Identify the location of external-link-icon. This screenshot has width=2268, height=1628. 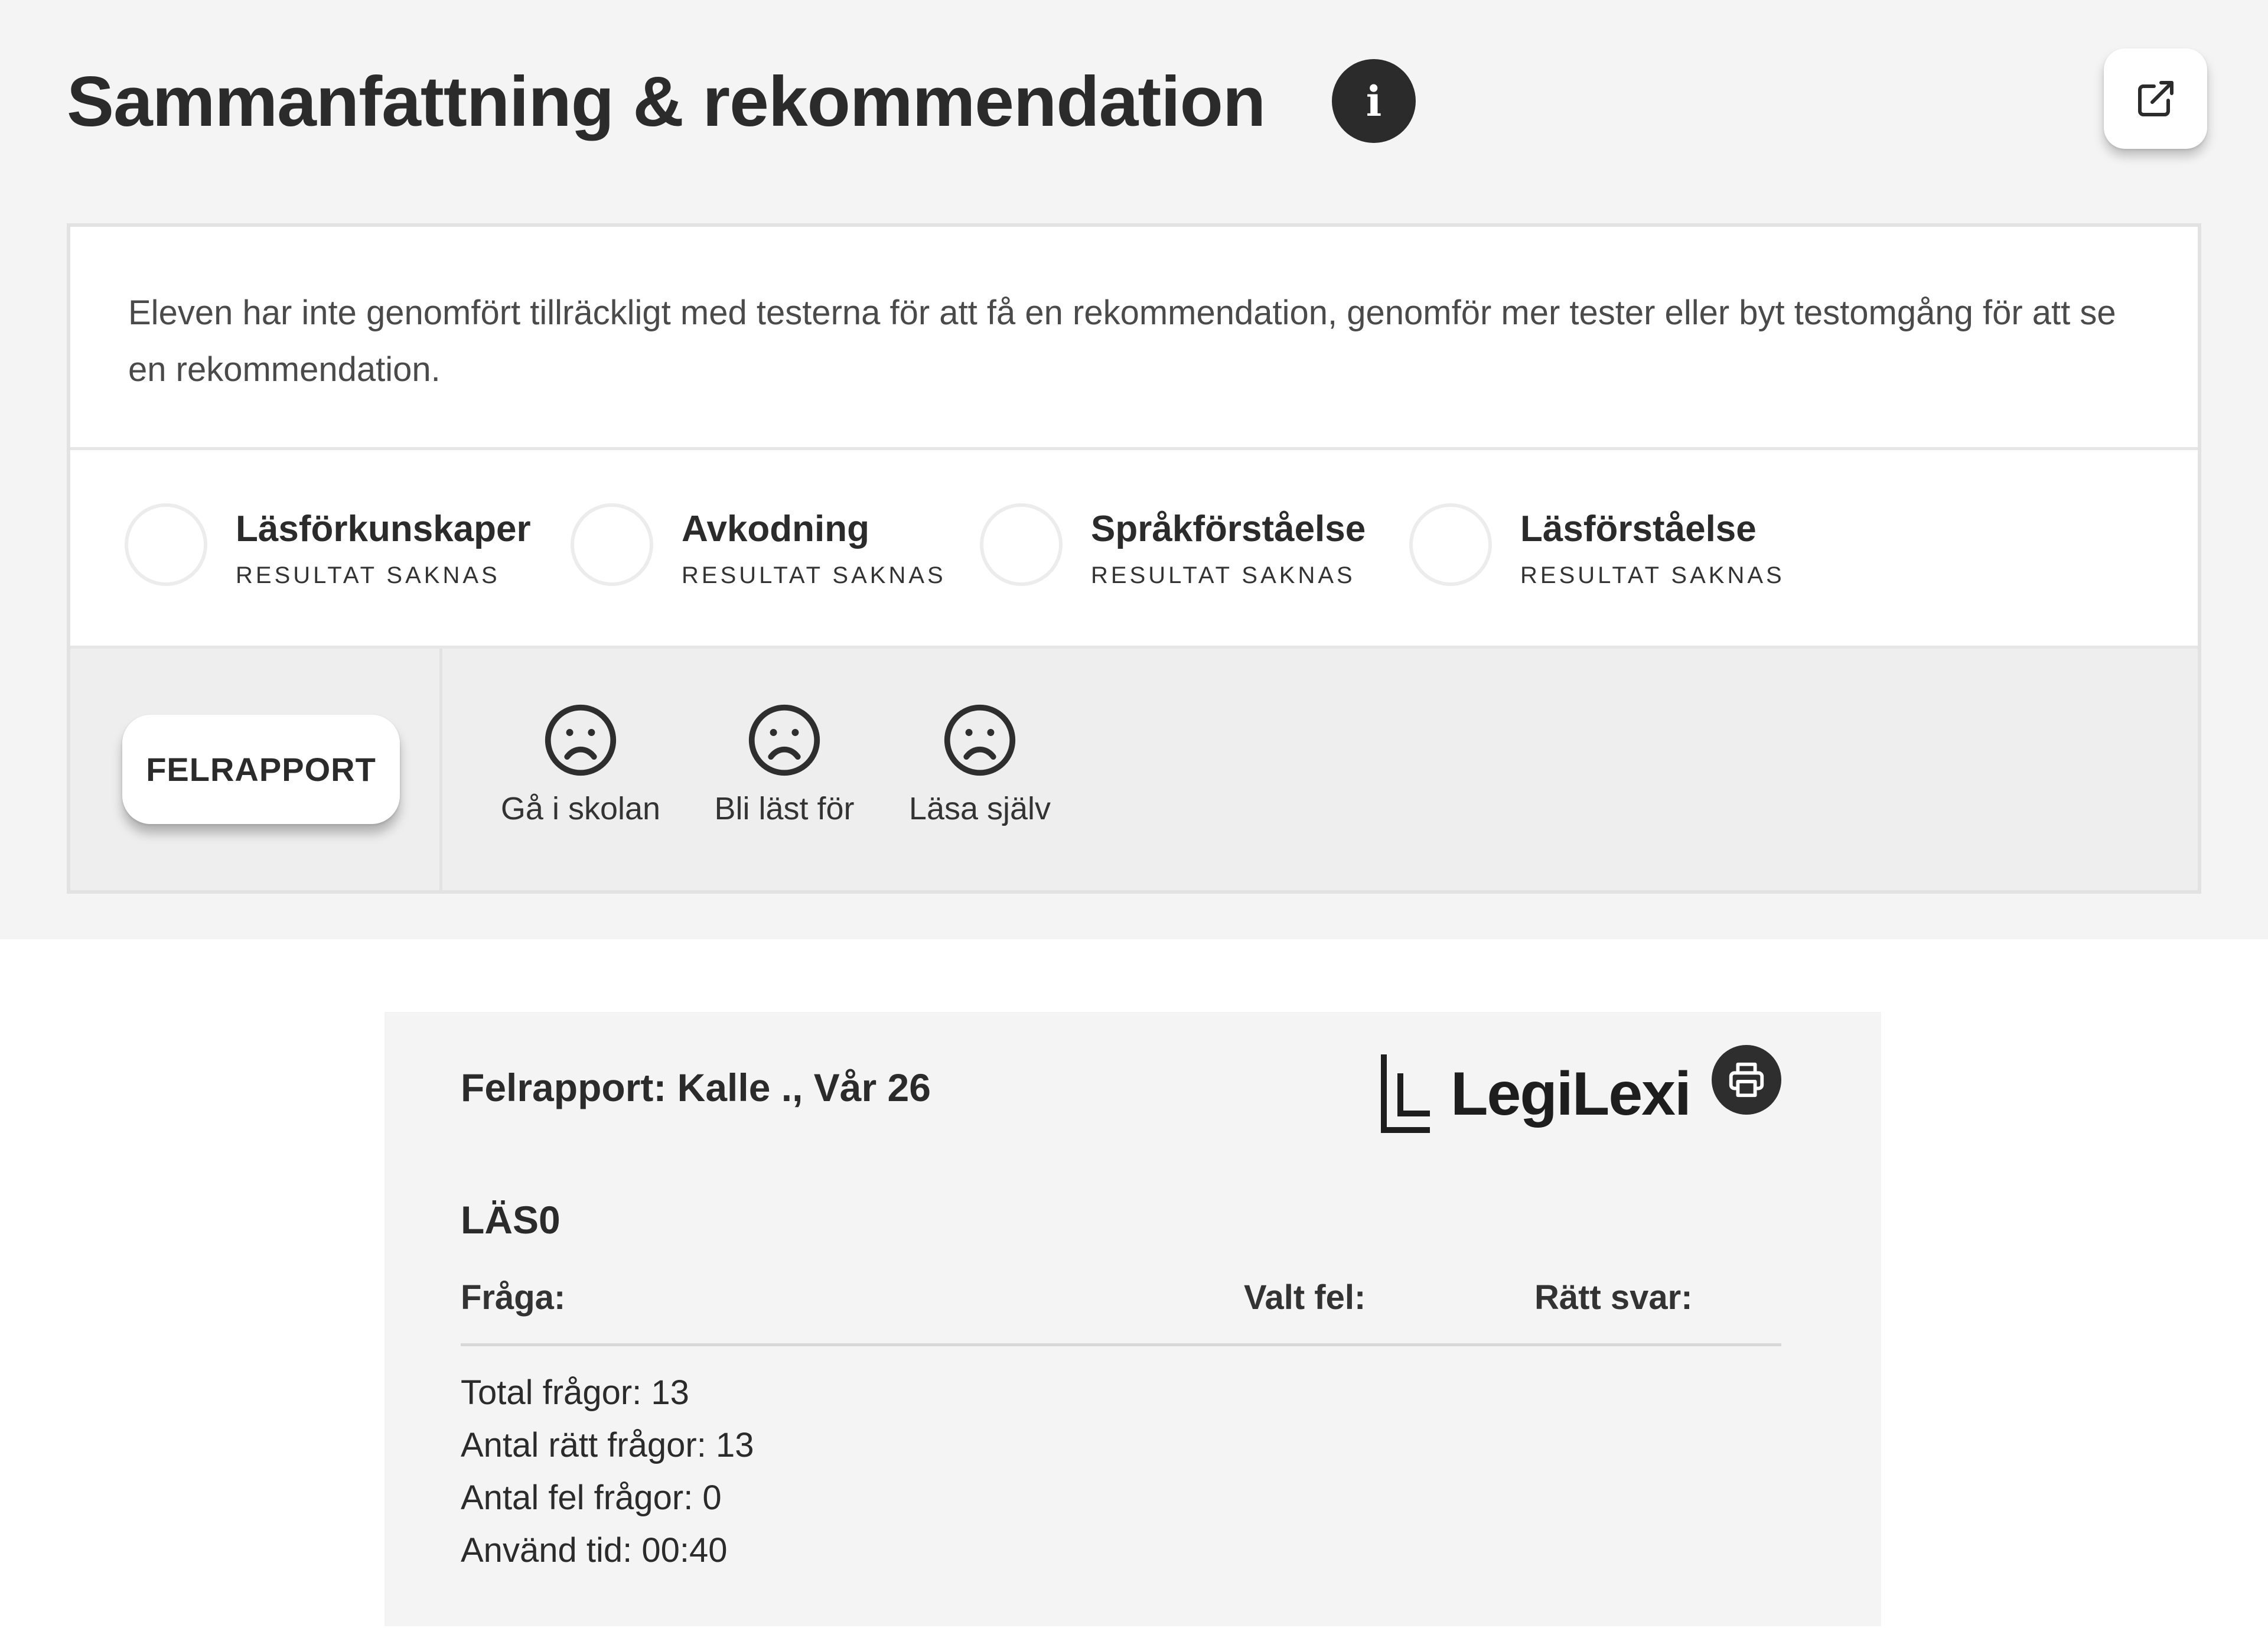
(2155, 98).